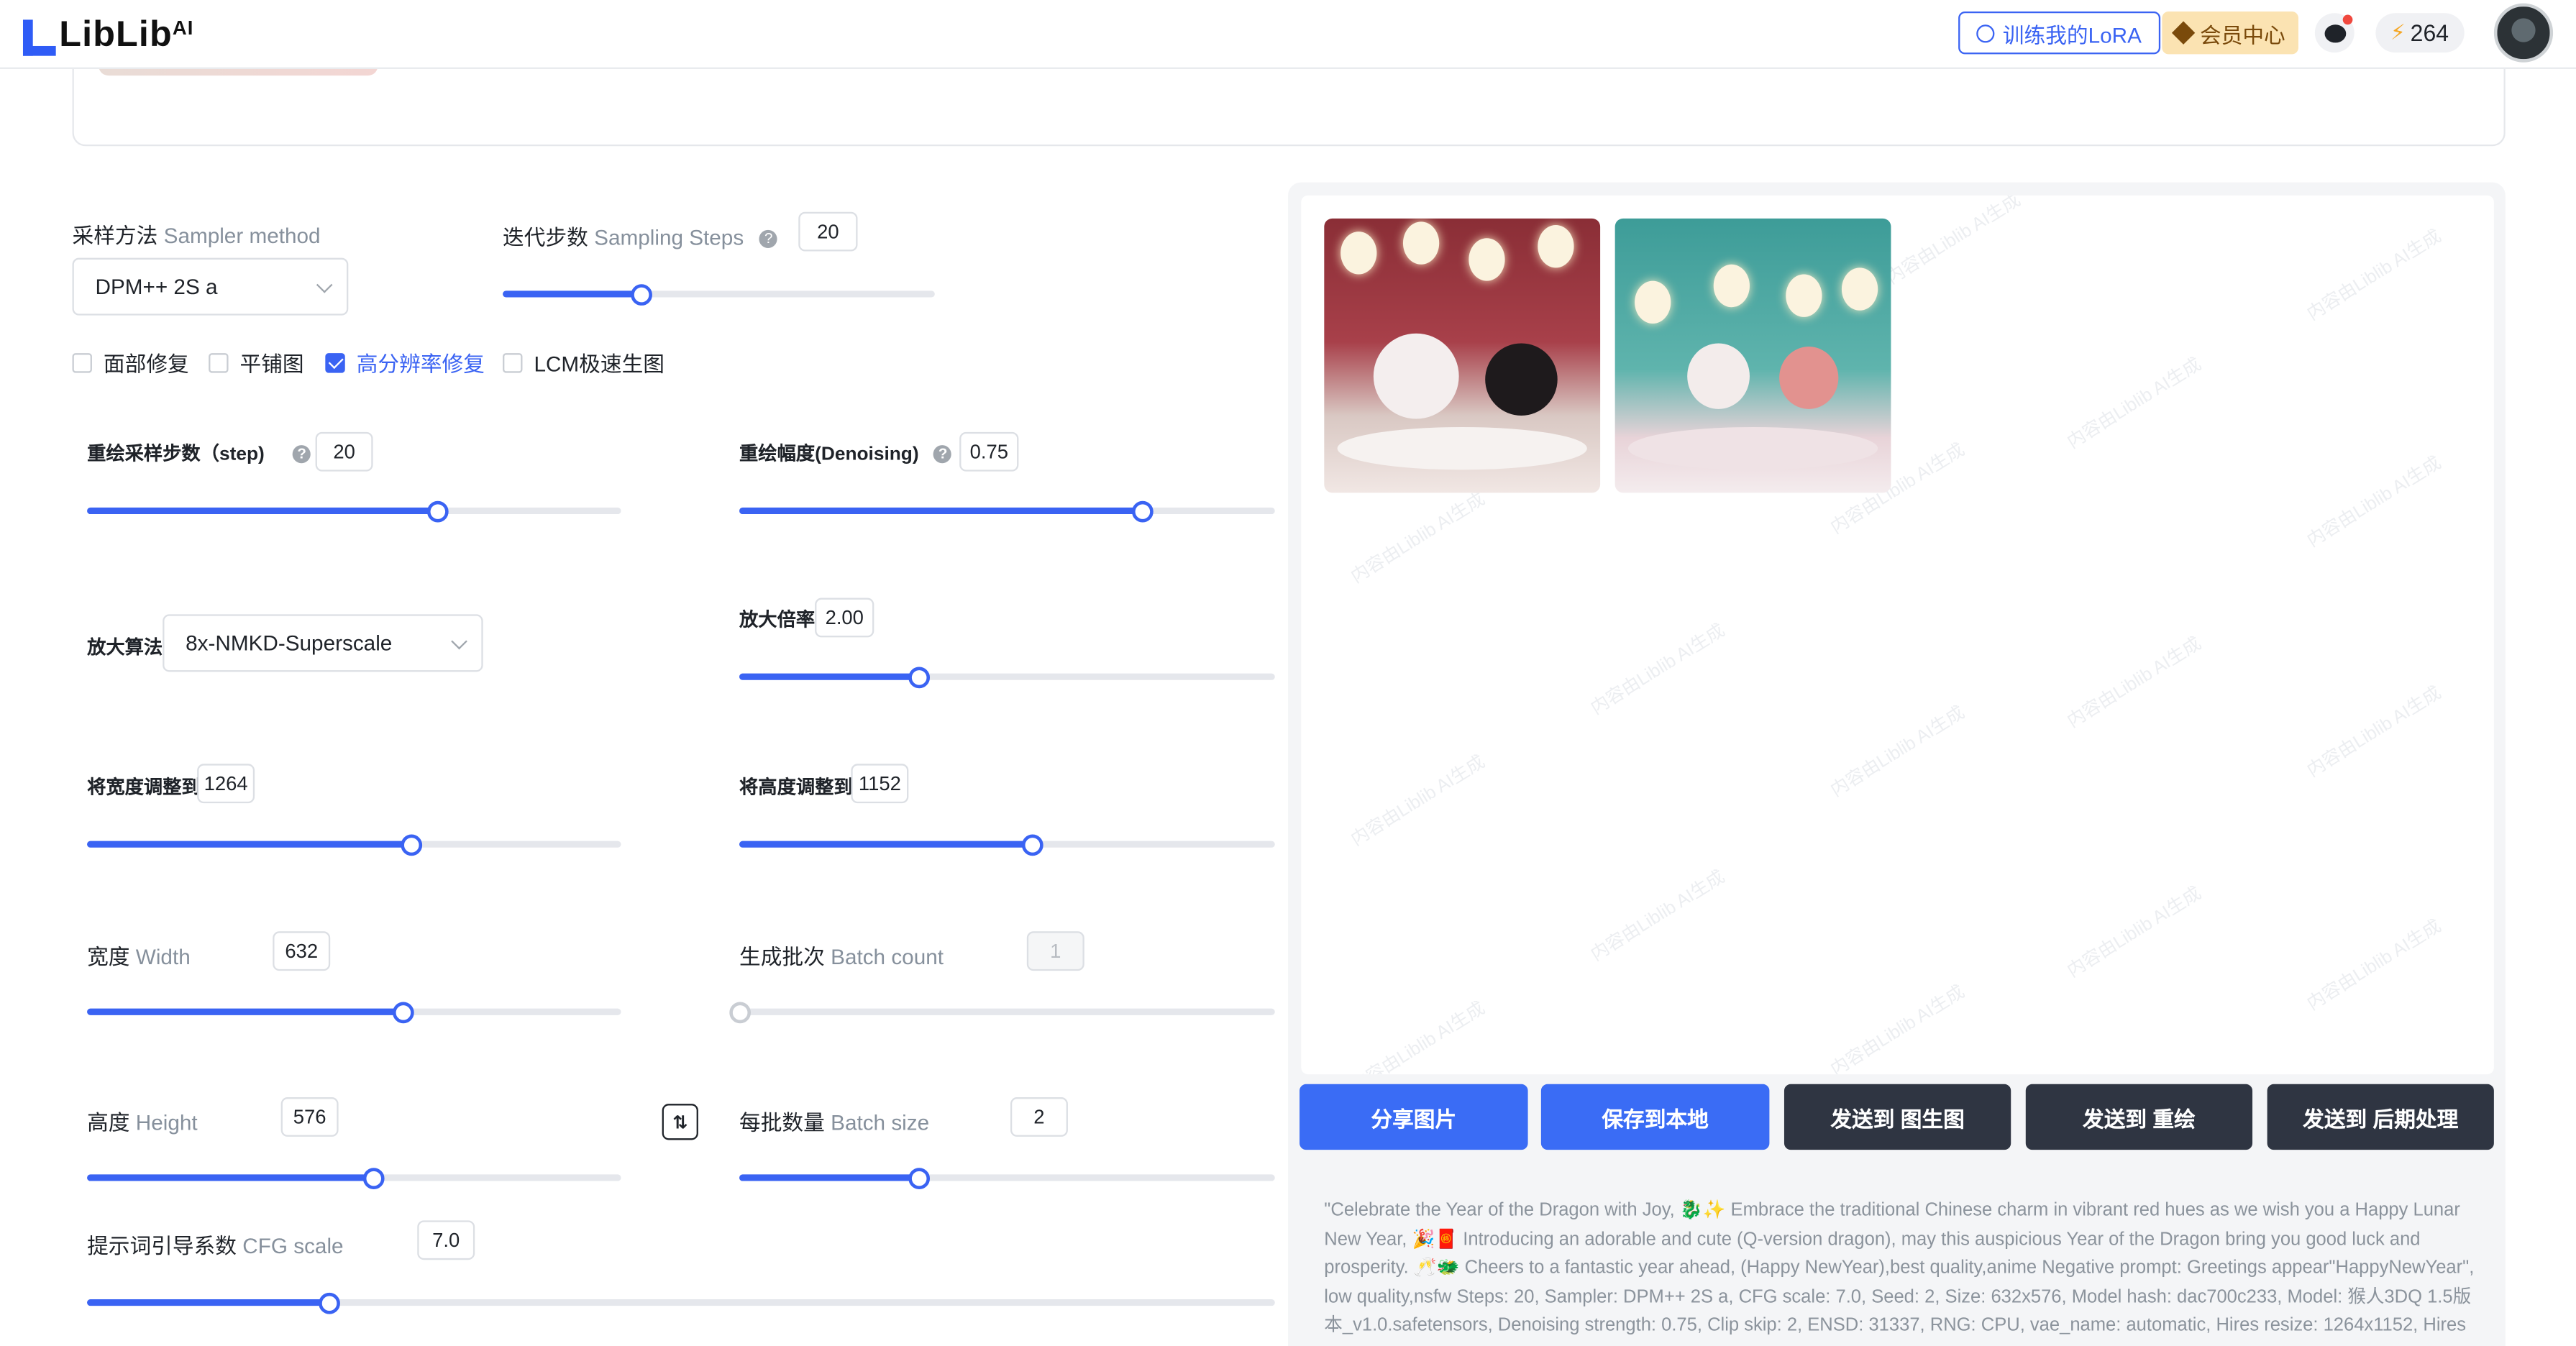 The image size is (2576, 1346). I want to click on checkbox-lcm: LCM极速生图, so click(583, 362).